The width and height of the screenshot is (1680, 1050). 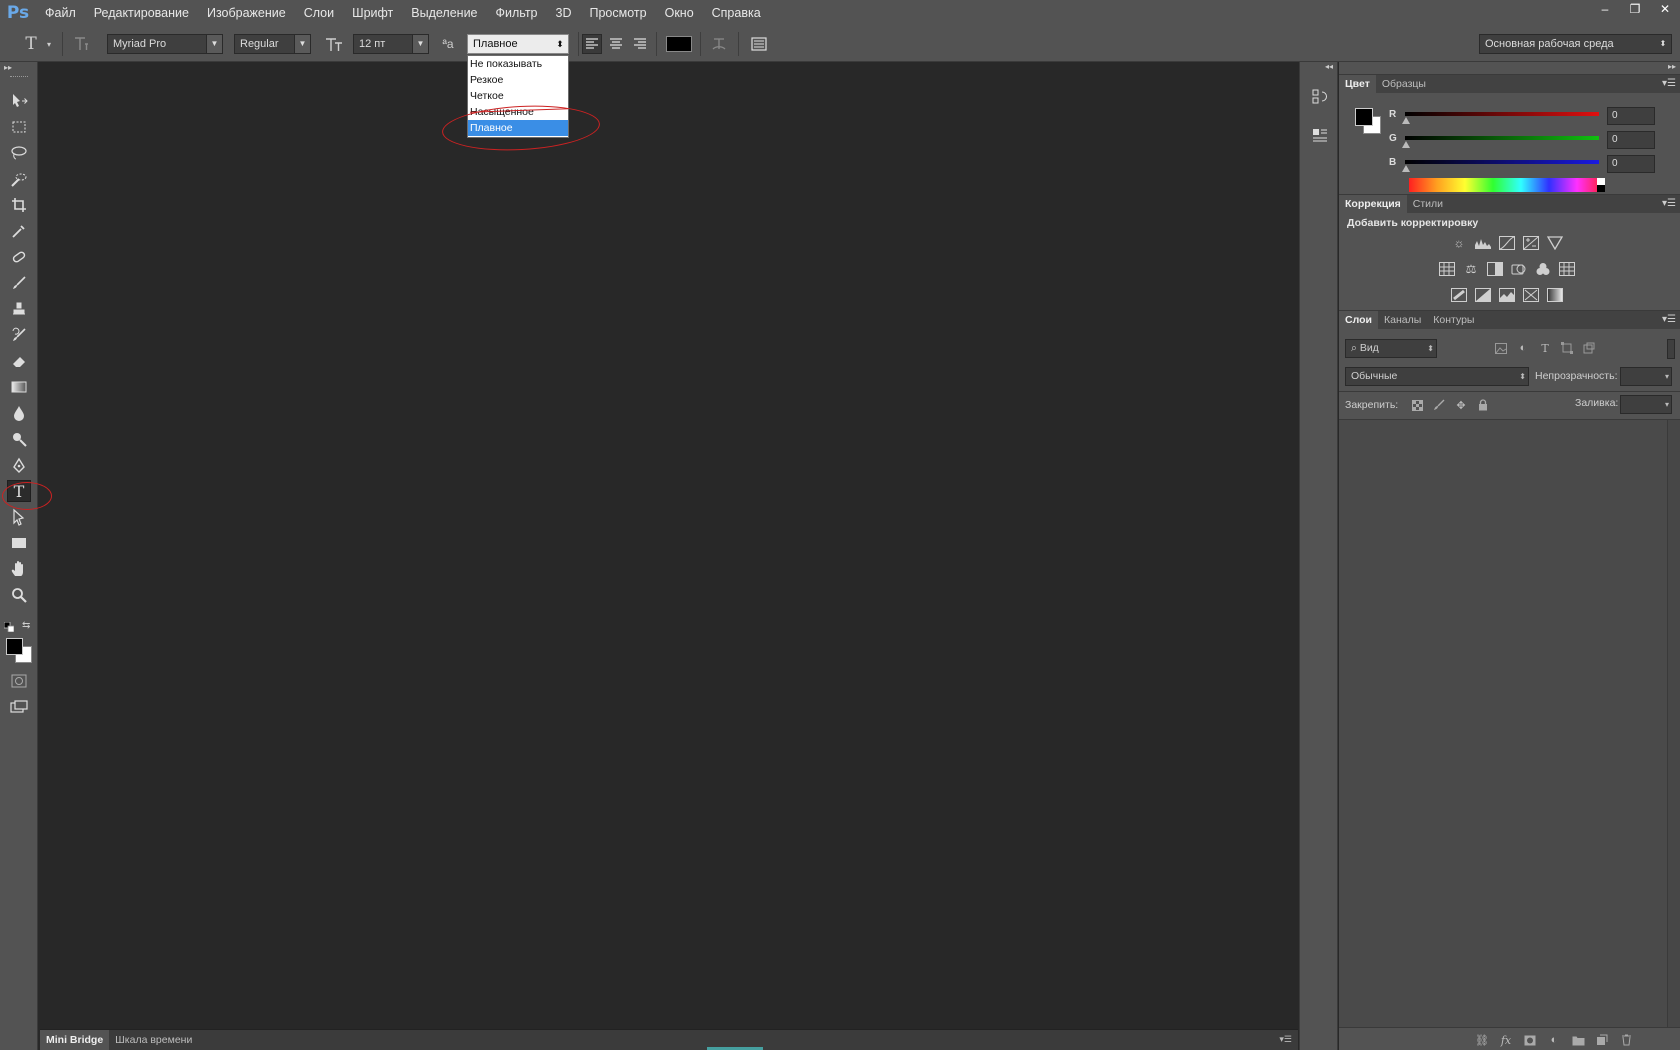 I want to click on opacity-input: ▾, so click(x=1646, y=376).